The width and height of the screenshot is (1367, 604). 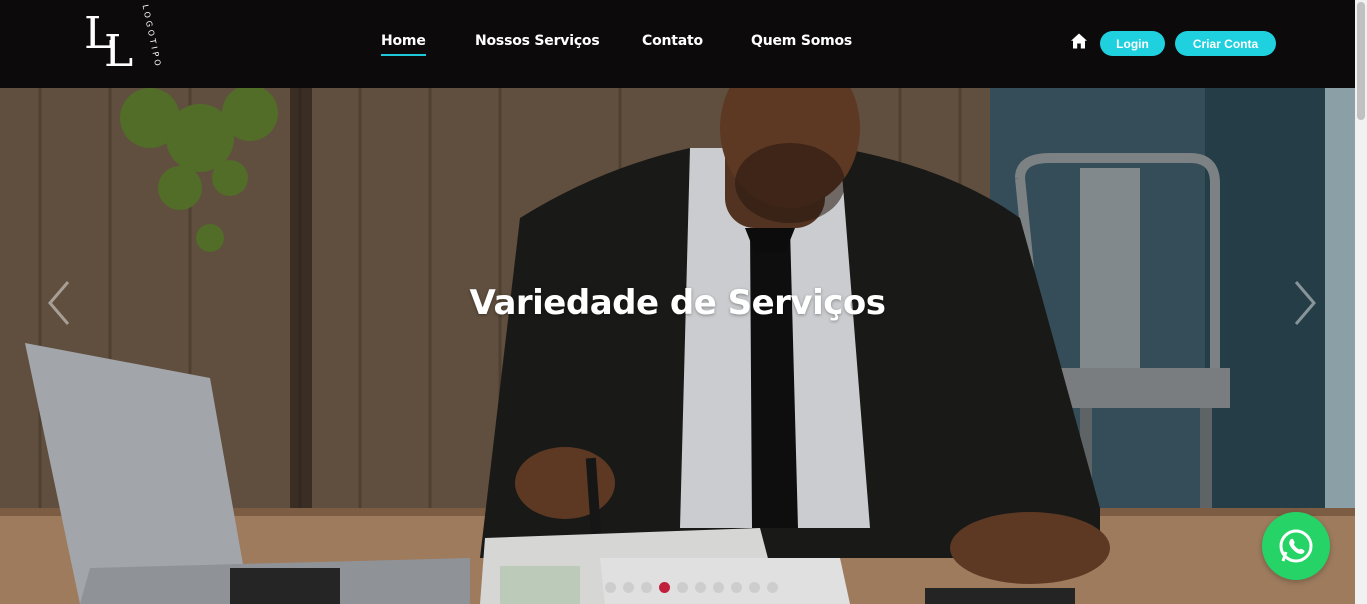 What do you see at coordinates (1361, 302) in the screenshot?
I see `page-scrollbar` at bounding box center [1361, 302].